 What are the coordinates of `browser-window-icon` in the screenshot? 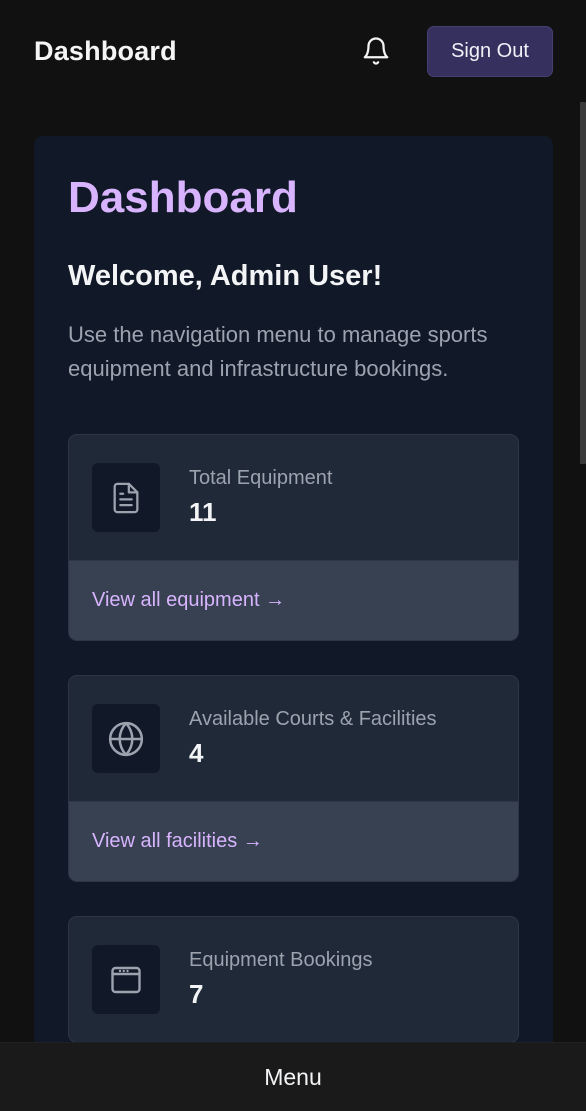 It's located at (126, 980).